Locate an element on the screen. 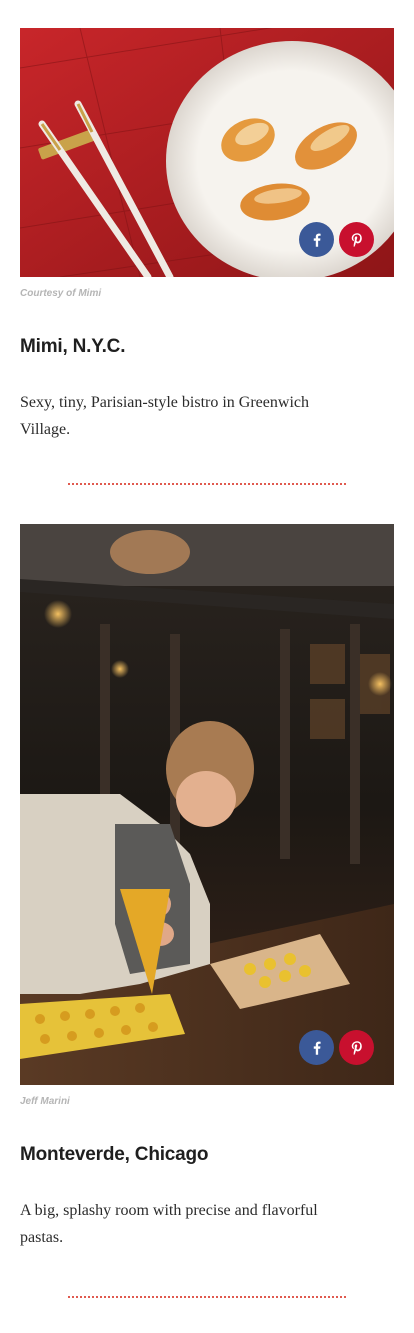 The image size is (414, 1333). photo-credit: Jeff Marini is located at coordinates (45, 1101).